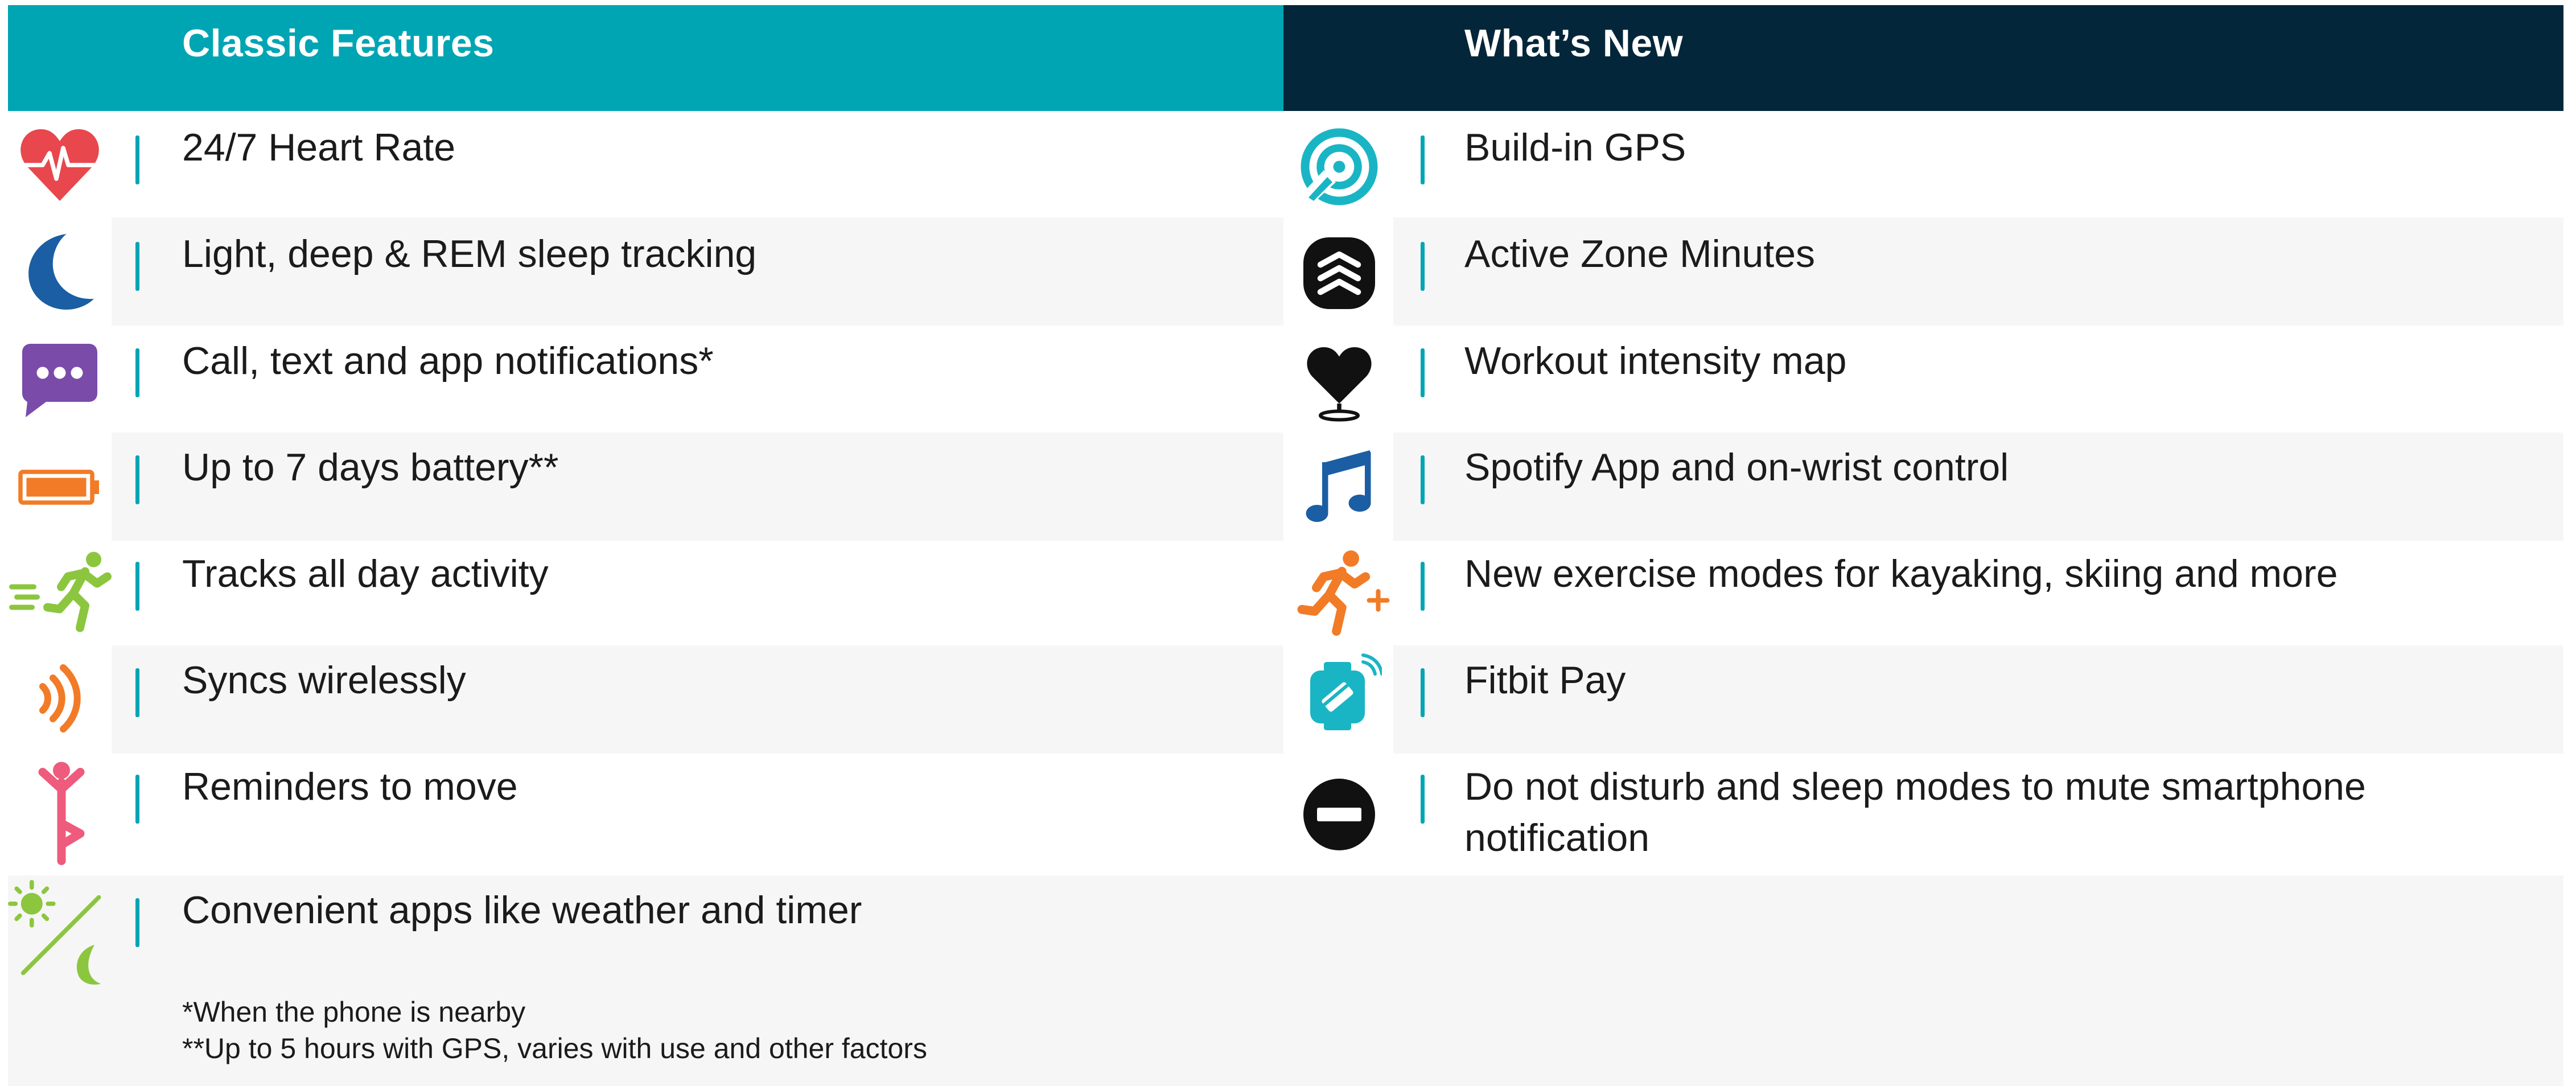  What do you see at coordinates (366, 573) in the screenshot?
I see `feature-label: Tracks all day activity` at bounding box center [366, 573].